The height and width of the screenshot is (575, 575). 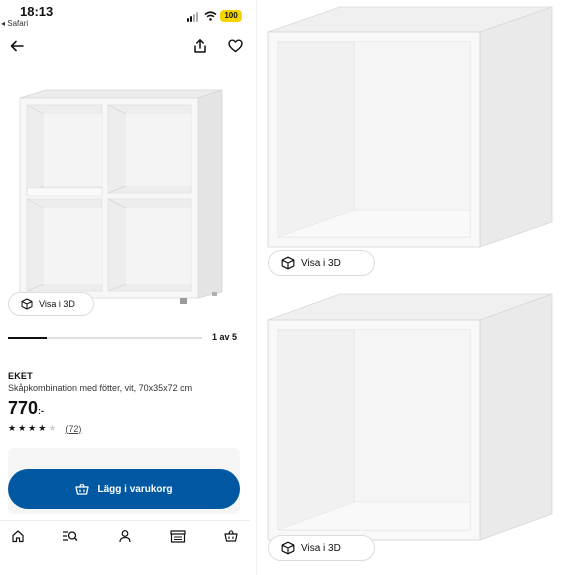 I want to click on price-value: 770, so click(x=23, y=408).